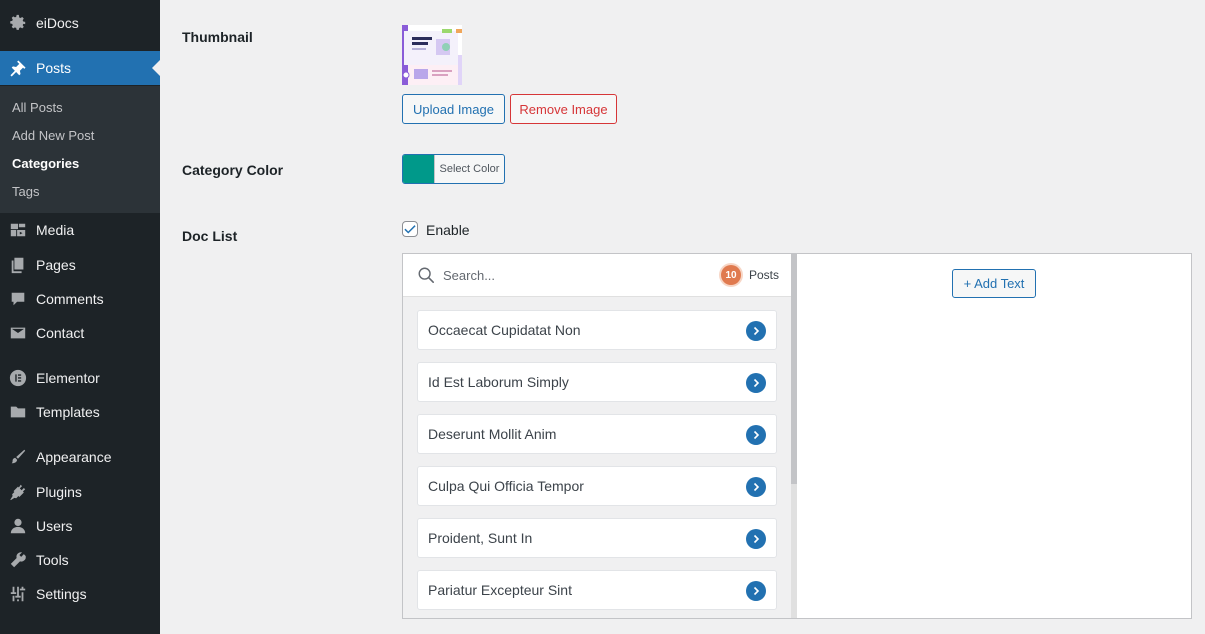 Image resolution: width=1205 pixels, height=634 pixels. I want to click on plug-icon, so click(18, 492).